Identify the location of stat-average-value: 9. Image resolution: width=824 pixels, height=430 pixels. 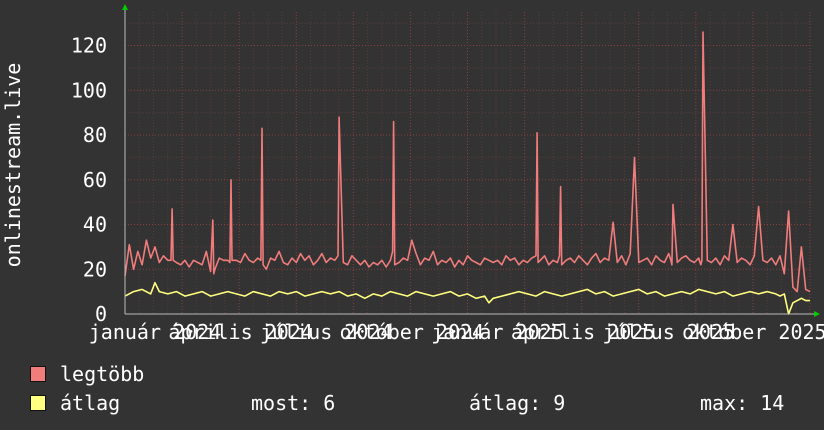
(559, 403).